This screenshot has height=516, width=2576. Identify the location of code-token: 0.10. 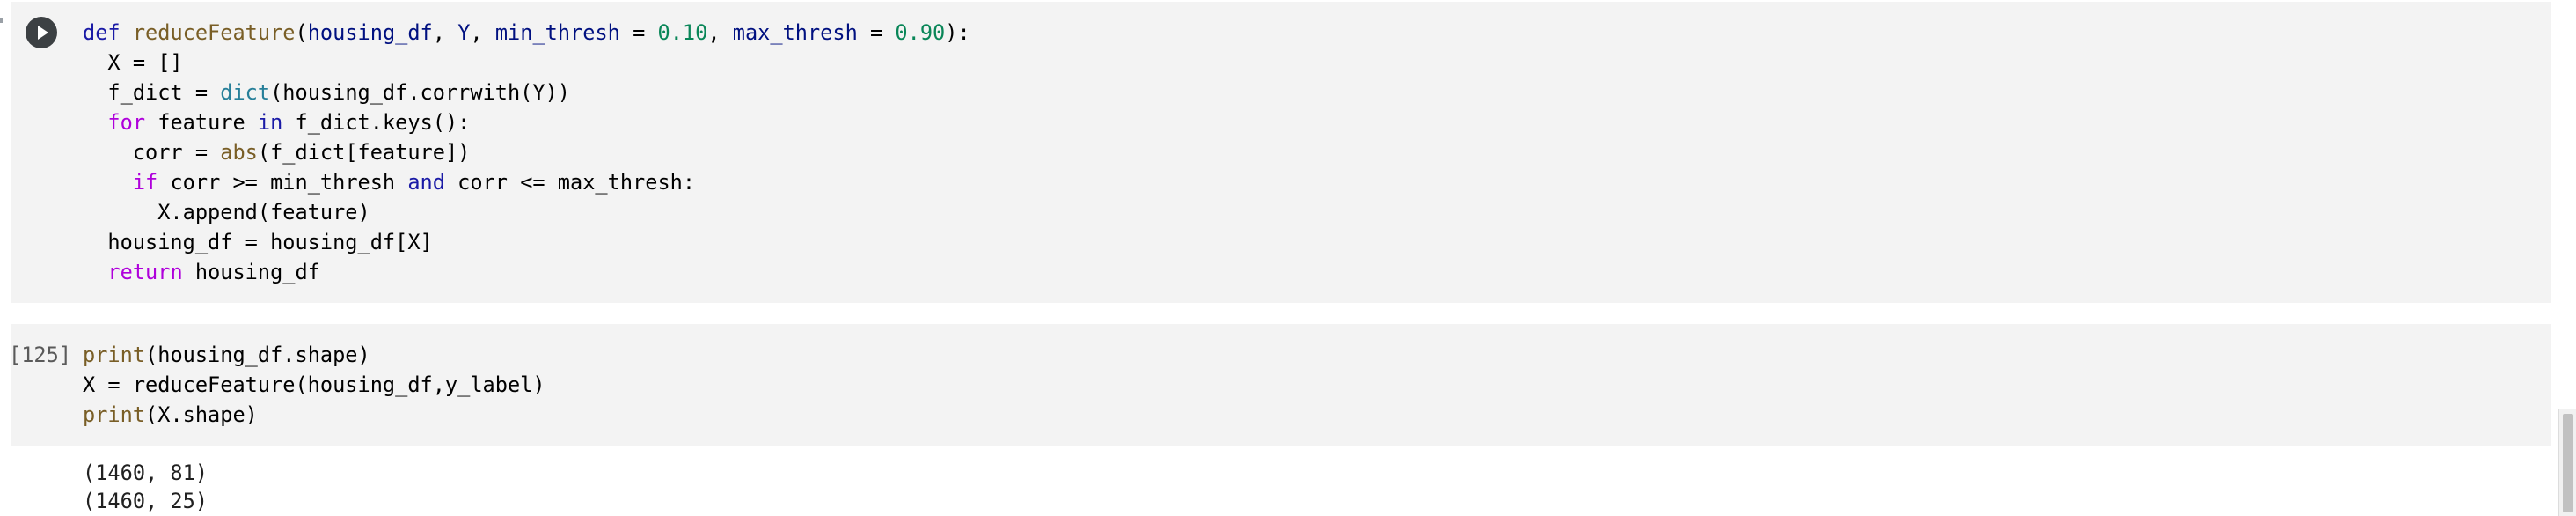
(682, 32).